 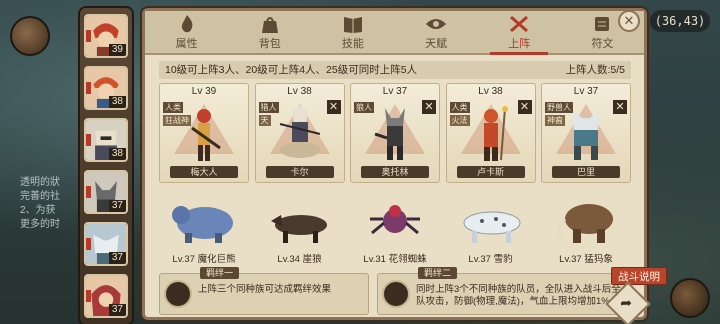 I want to click on pet-slot: Lv.31 花翎蜘蛛, so click(x=395, y=233).